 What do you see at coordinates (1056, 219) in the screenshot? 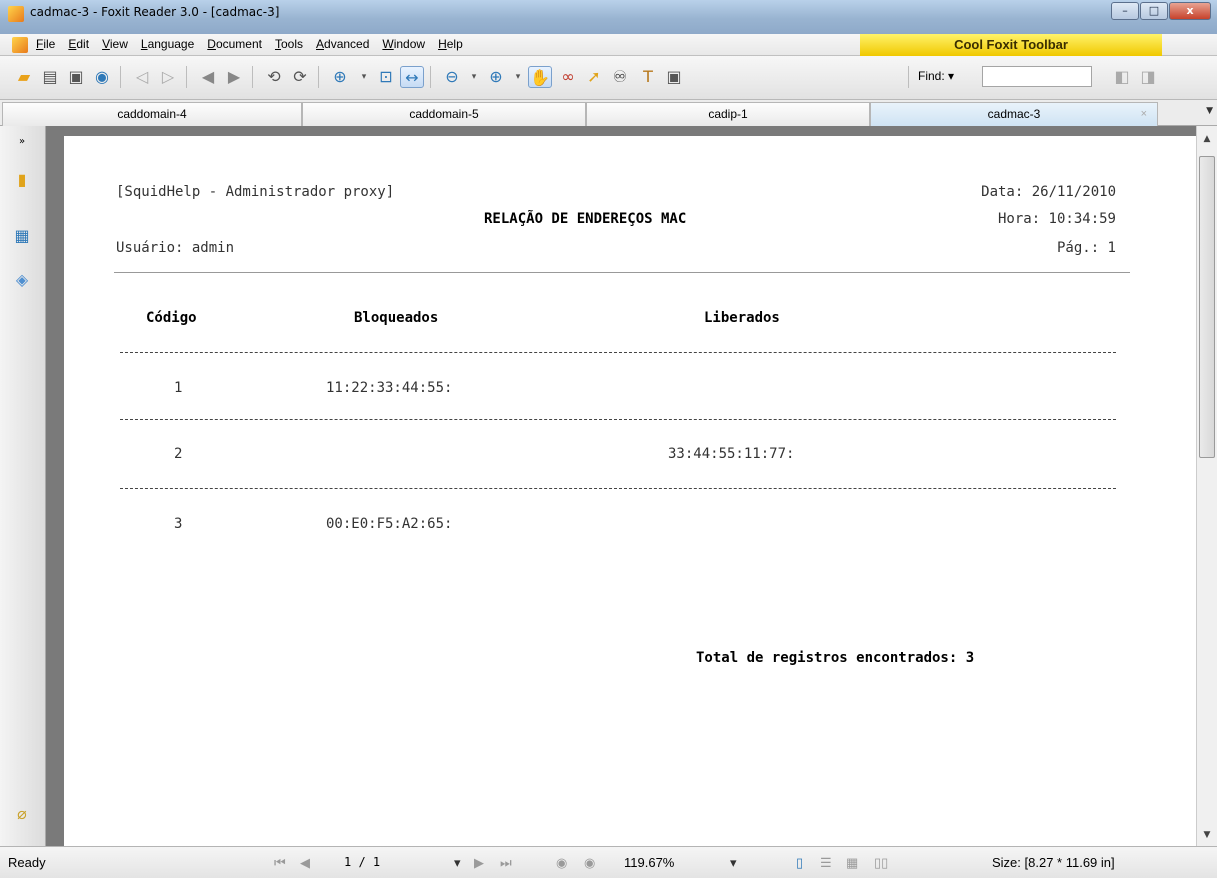
I see `time-label: Hora: 10:34:59` at bounding box center [1056, 219].